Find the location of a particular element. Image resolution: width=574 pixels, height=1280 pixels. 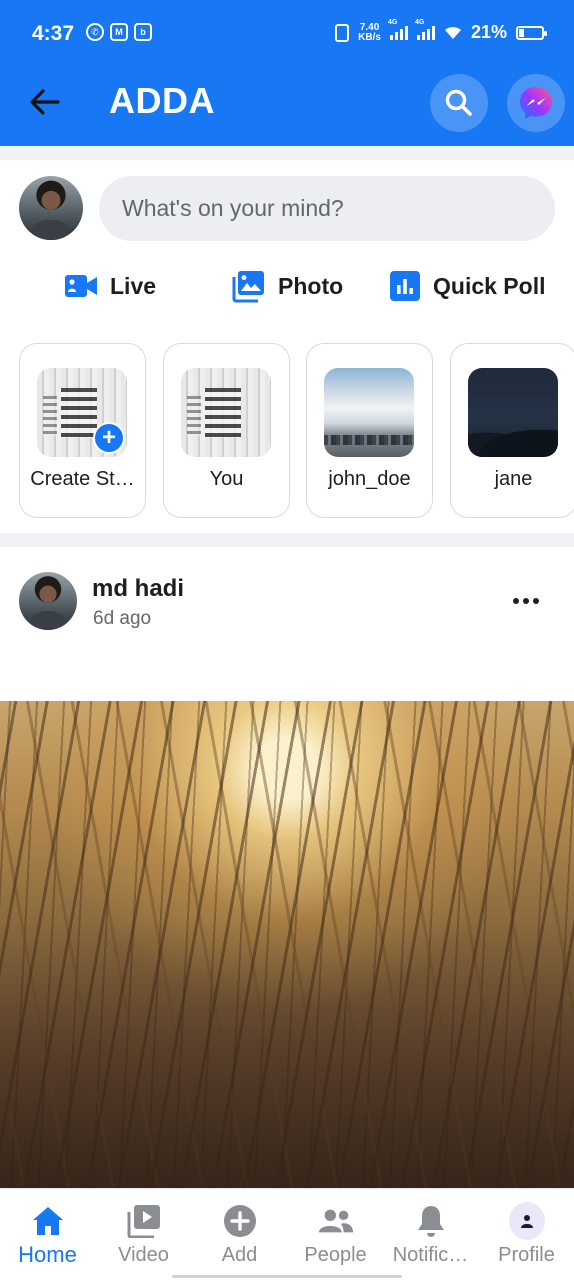

search-icon is located at coordinates (458, 102).